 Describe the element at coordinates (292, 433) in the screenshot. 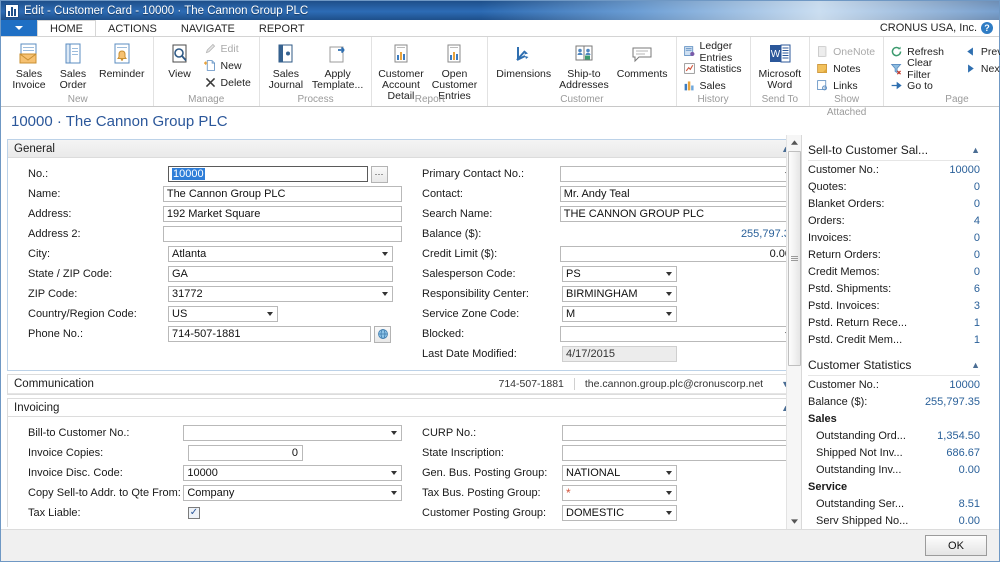

I see `field-bill-to-customer-no-input` at that location.